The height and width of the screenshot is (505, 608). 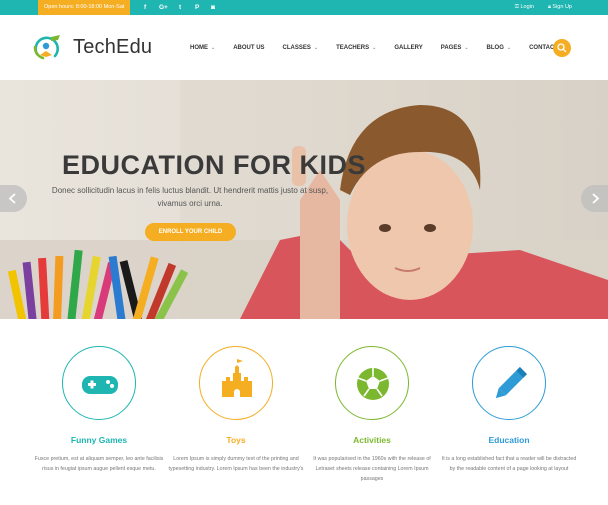 I want to click on google-plus-icon: G+, so click(x=163, y=7).